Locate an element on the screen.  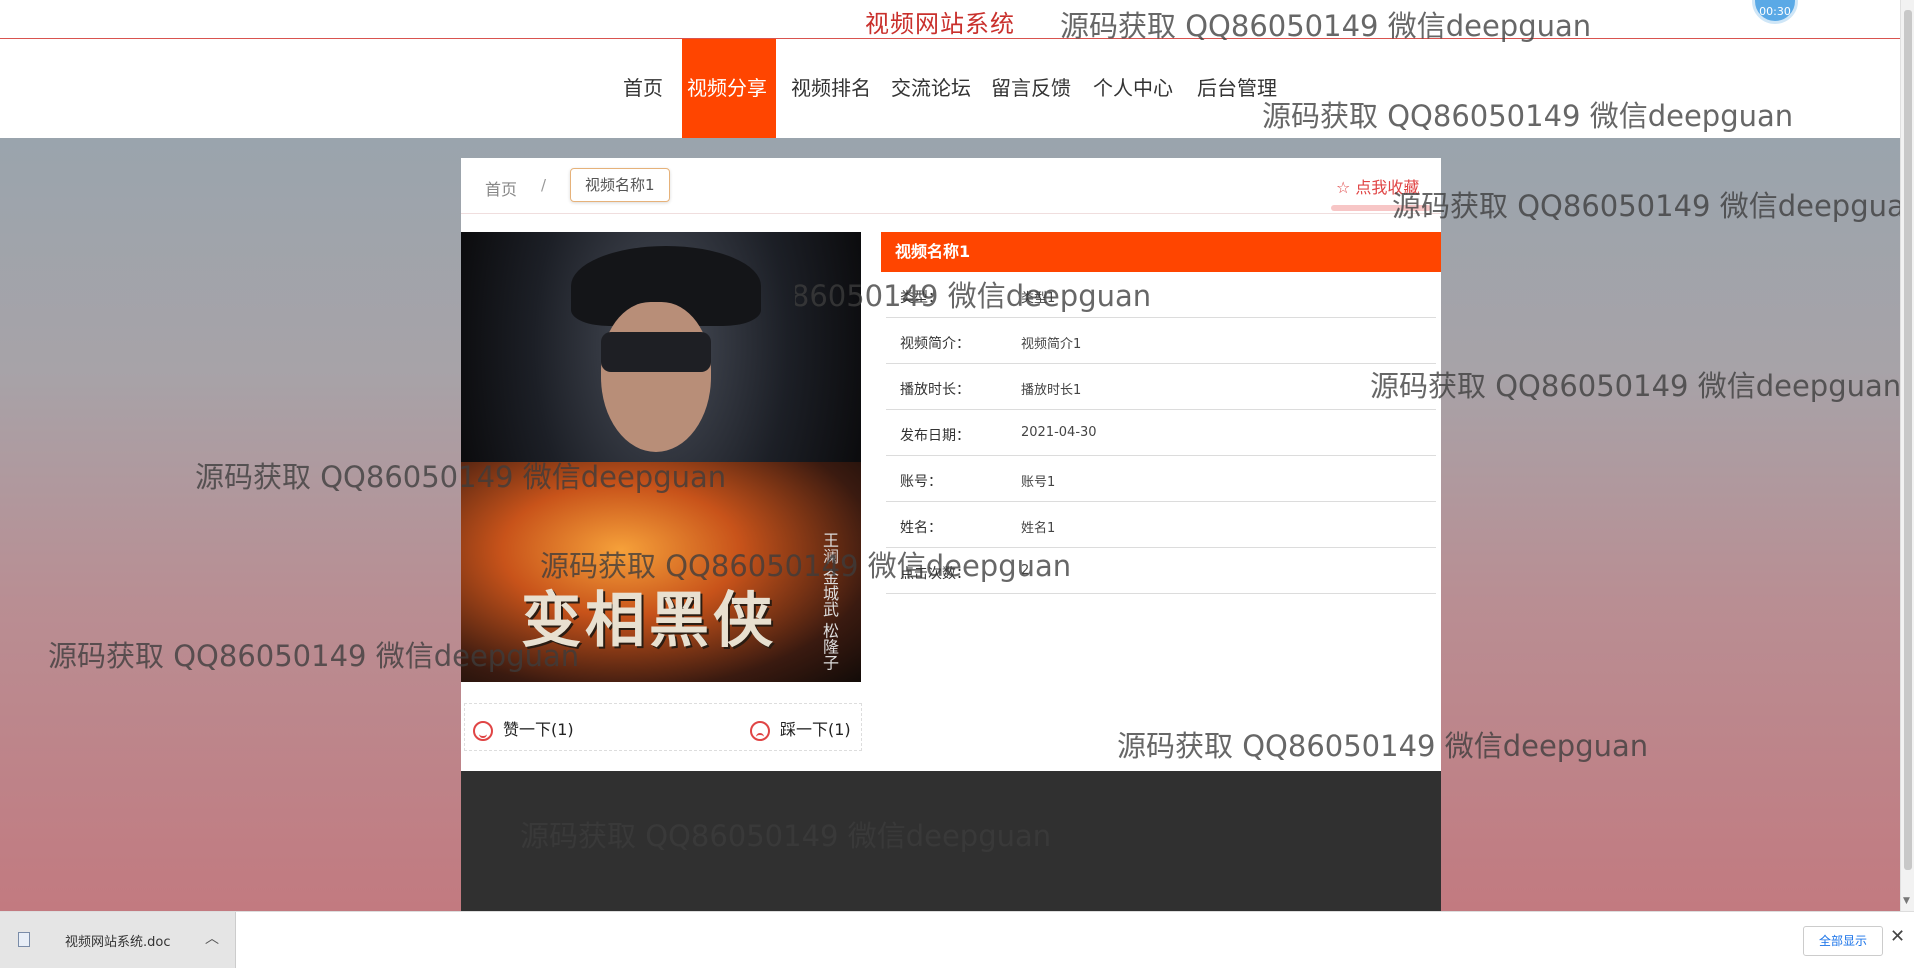
detail-header: 视频名称1 is located at coordinates (1161, 252).